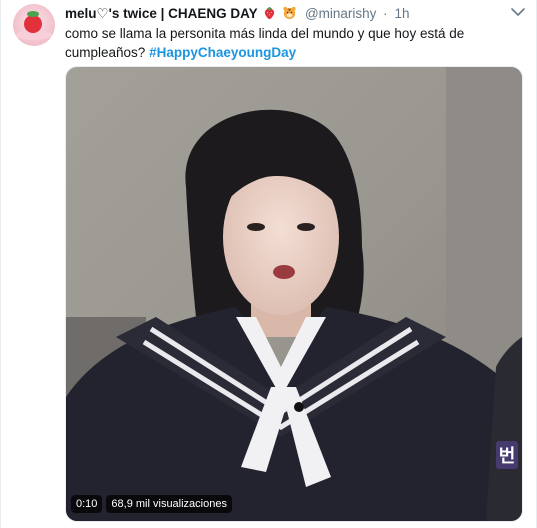 Image resolution: width=537 pixels, height=528 pixels. Describe the element at coordinates (161, 13) in the screenshot. I see `display-name: melu♡'s twice | CHAENG DAY` at that location.